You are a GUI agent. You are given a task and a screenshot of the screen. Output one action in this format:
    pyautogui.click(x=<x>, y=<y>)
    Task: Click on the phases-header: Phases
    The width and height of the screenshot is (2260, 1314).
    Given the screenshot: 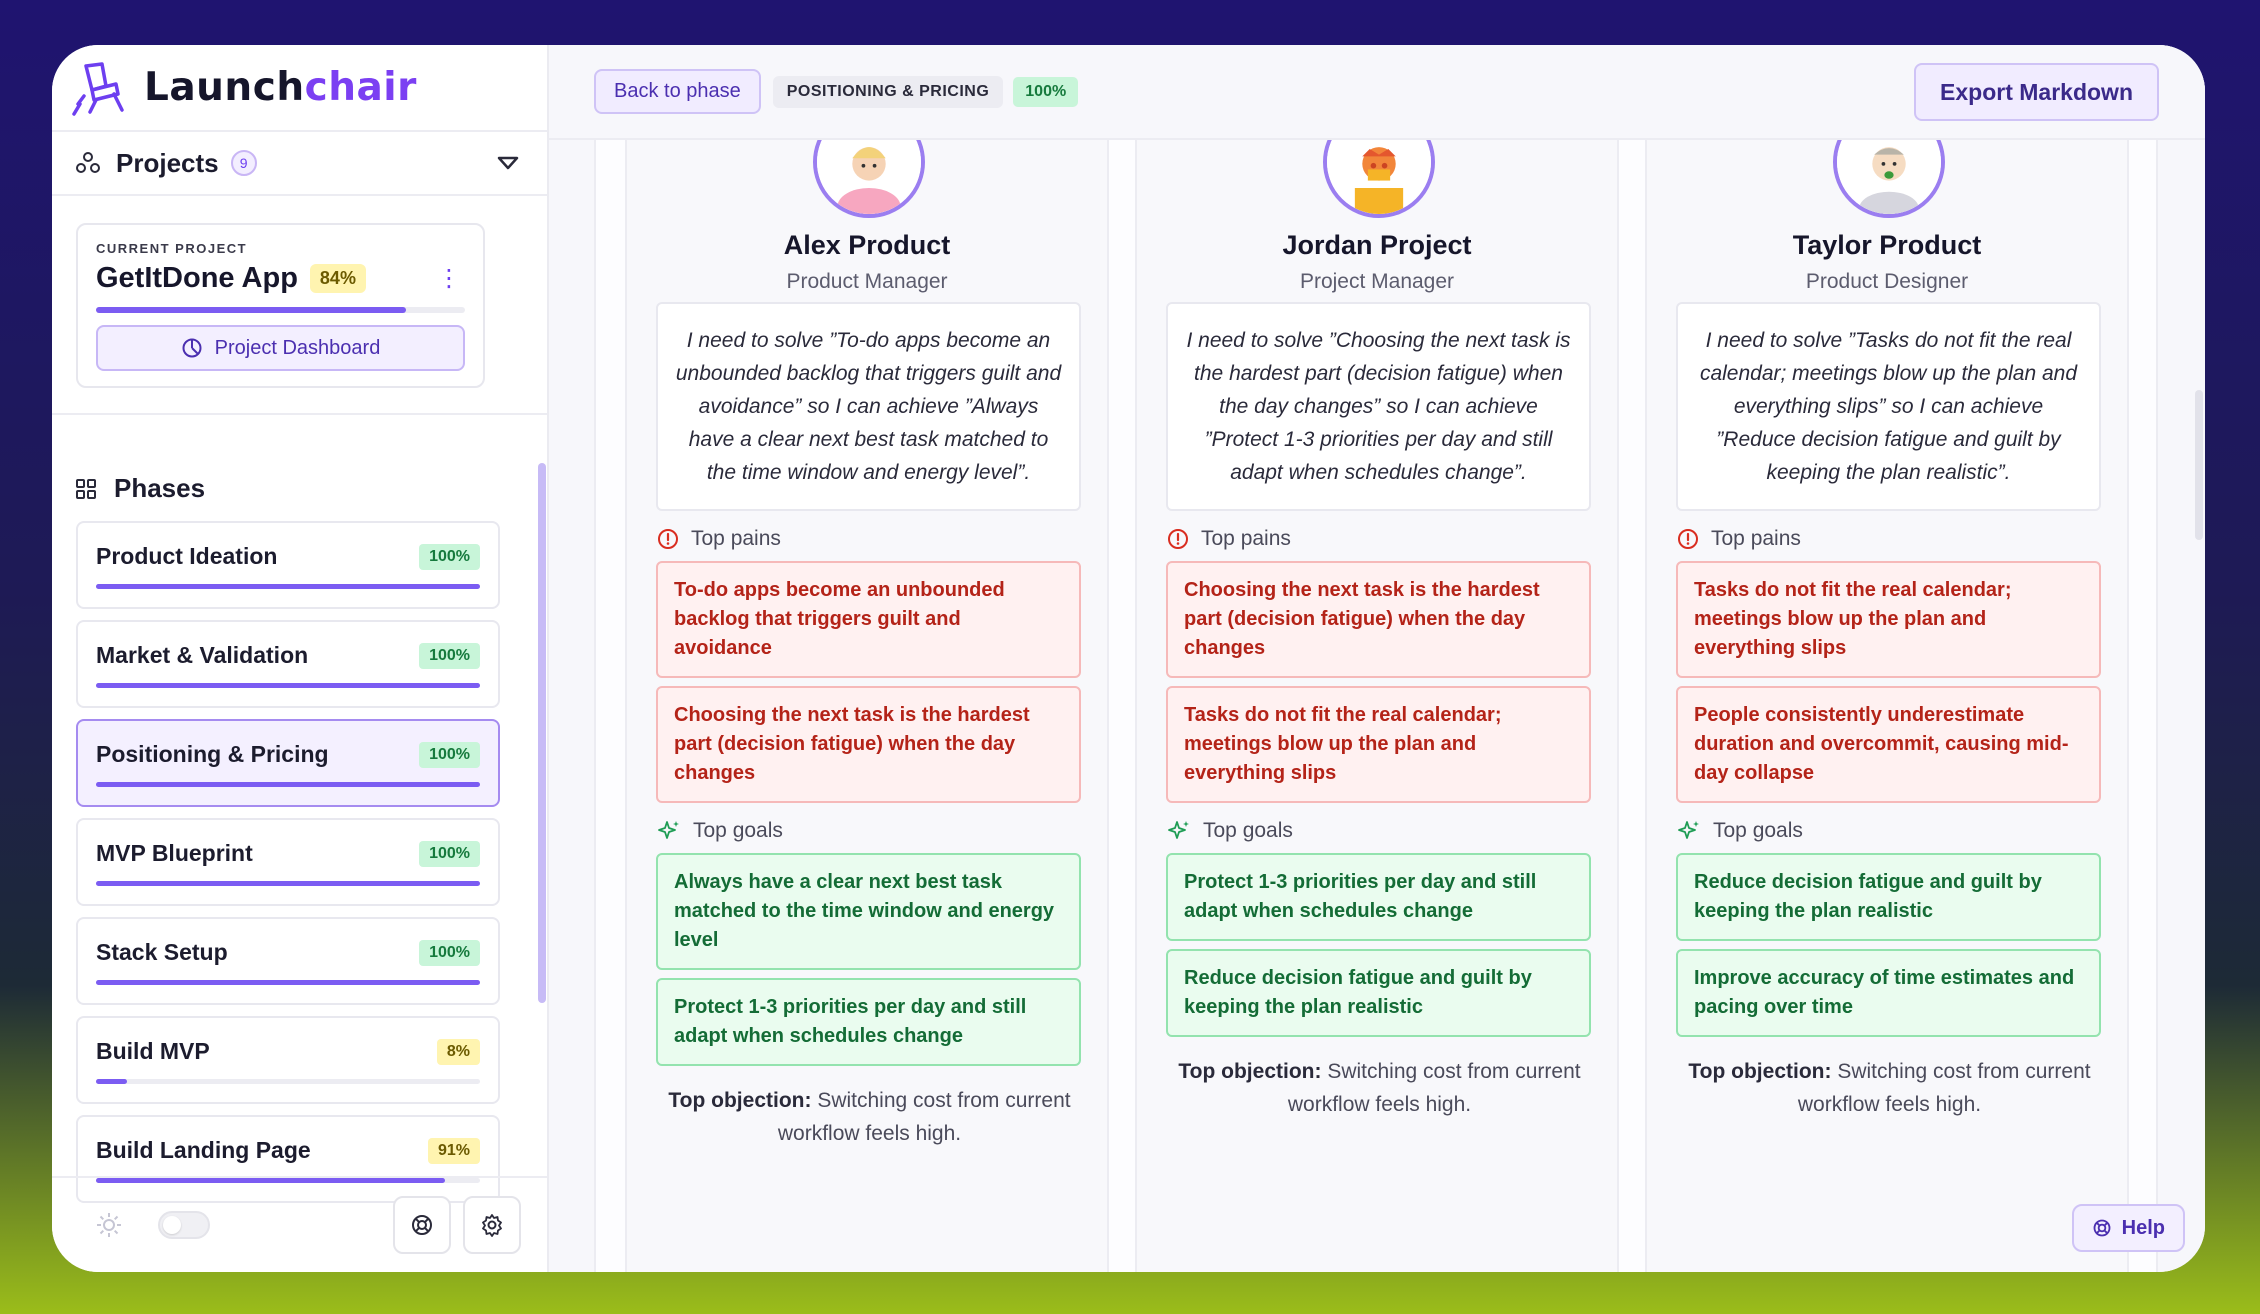 What is the action you would take?
    pyautogui.click(x=140, y=488)
    